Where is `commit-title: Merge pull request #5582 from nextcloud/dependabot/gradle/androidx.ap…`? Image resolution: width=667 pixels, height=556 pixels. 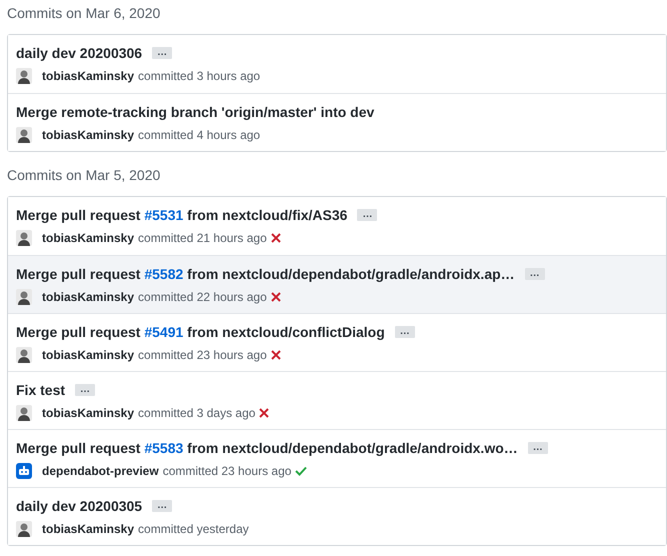 commit-title: Merge pull request #5582 from nextcloud/dependabot/gradle/androidx.ap… is located at coordinates (265, 274).